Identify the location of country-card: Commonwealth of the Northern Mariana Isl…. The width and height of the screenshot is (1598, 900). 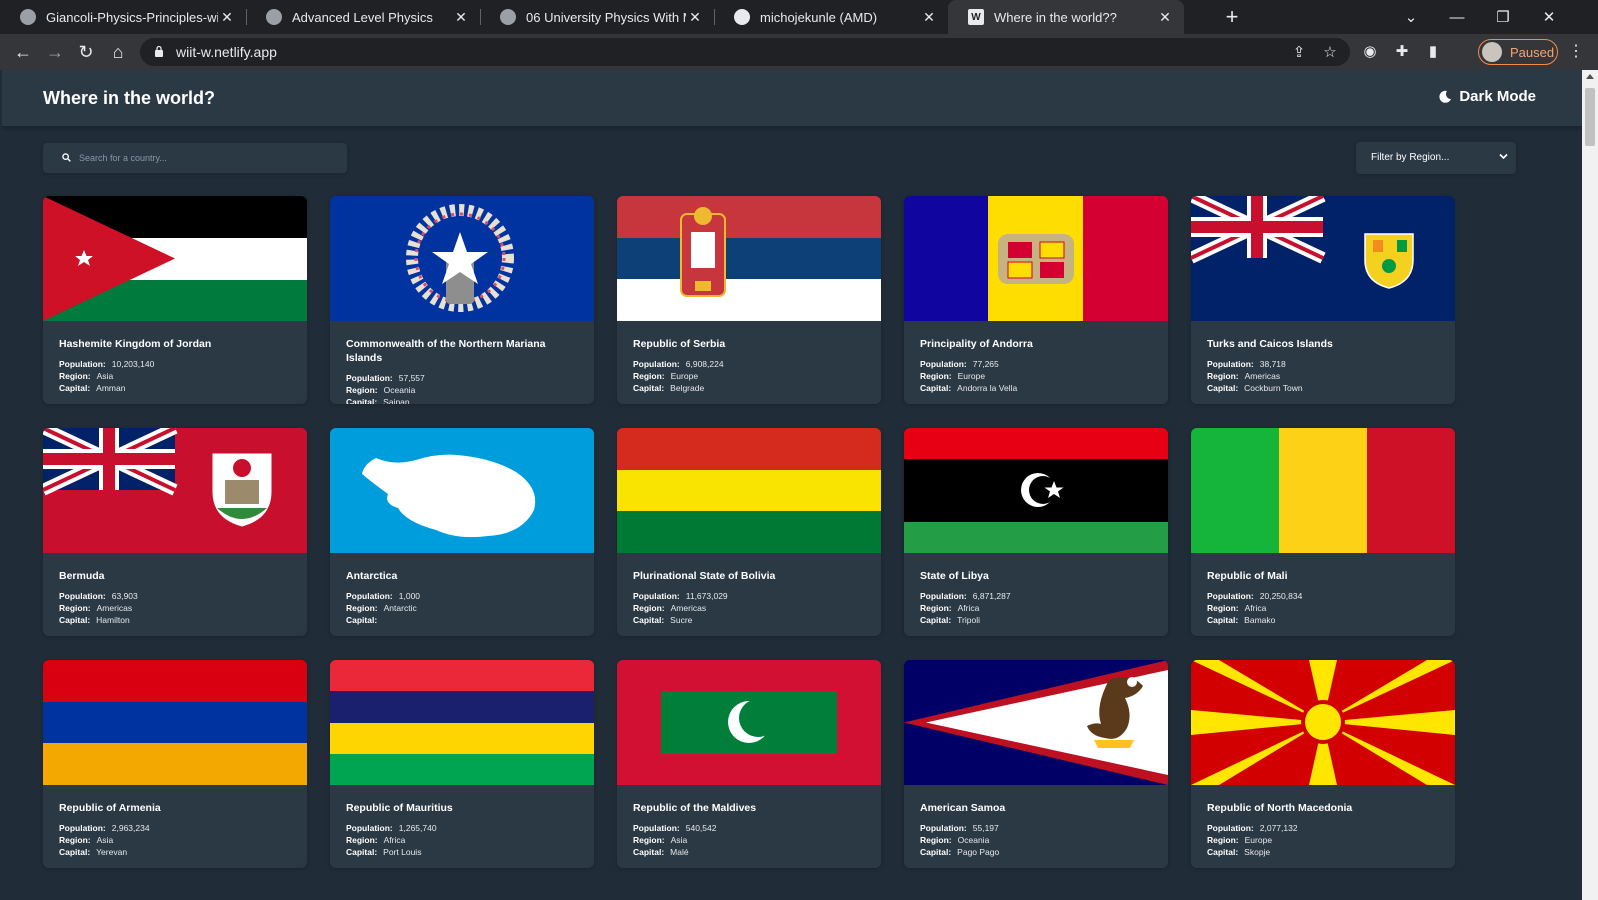
(462, 300).